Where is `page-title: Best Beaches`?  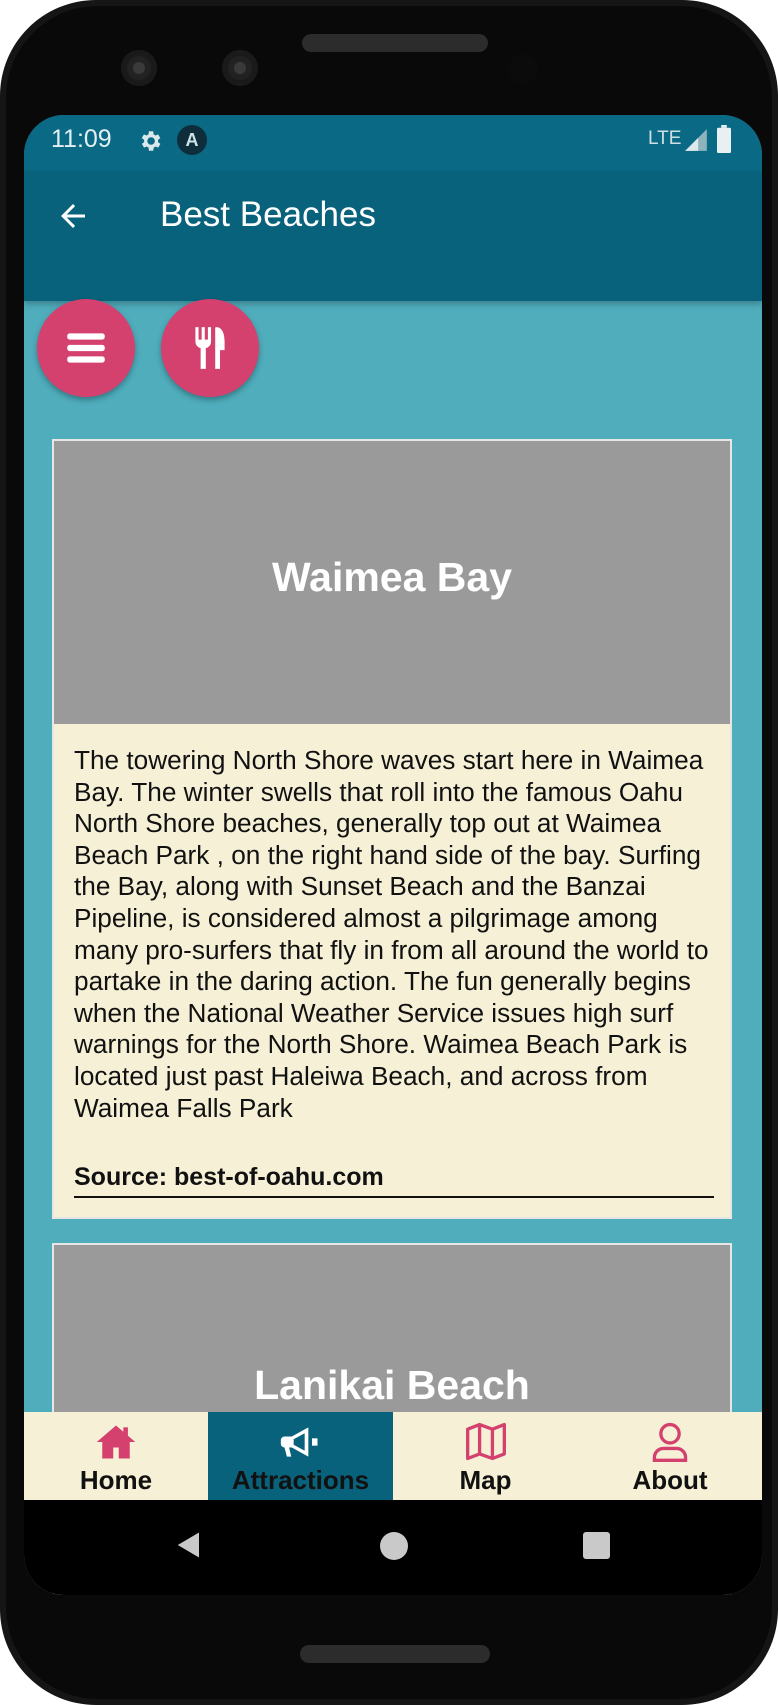 page-title: Best Beaches is located at coordinates (268, 214).